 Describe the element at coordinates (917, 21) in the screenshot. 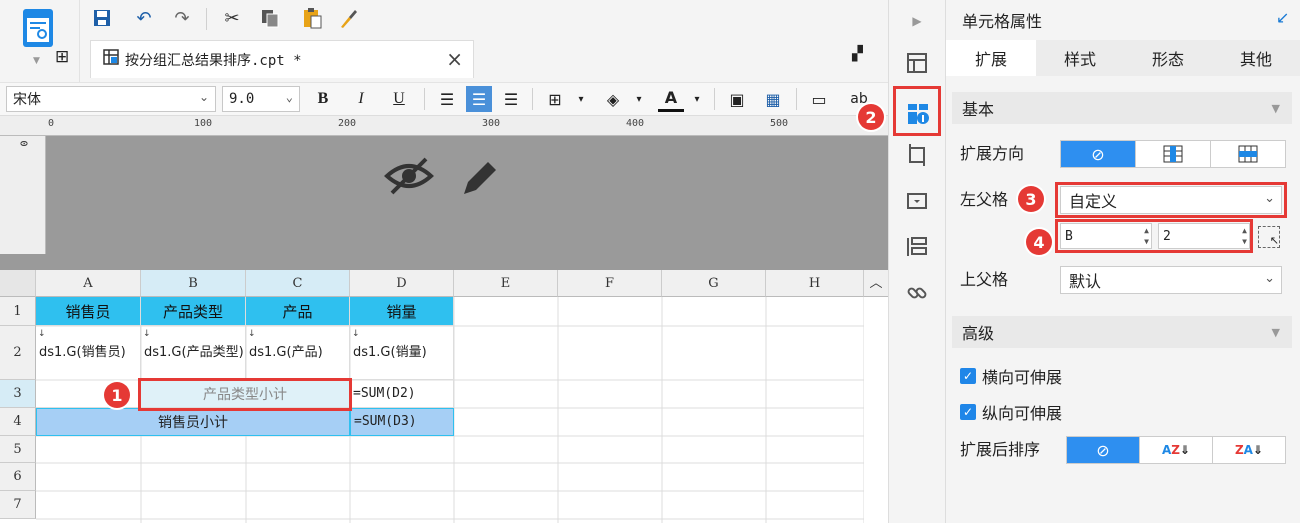

I see `collapse-right-icon: ▶` at that location.